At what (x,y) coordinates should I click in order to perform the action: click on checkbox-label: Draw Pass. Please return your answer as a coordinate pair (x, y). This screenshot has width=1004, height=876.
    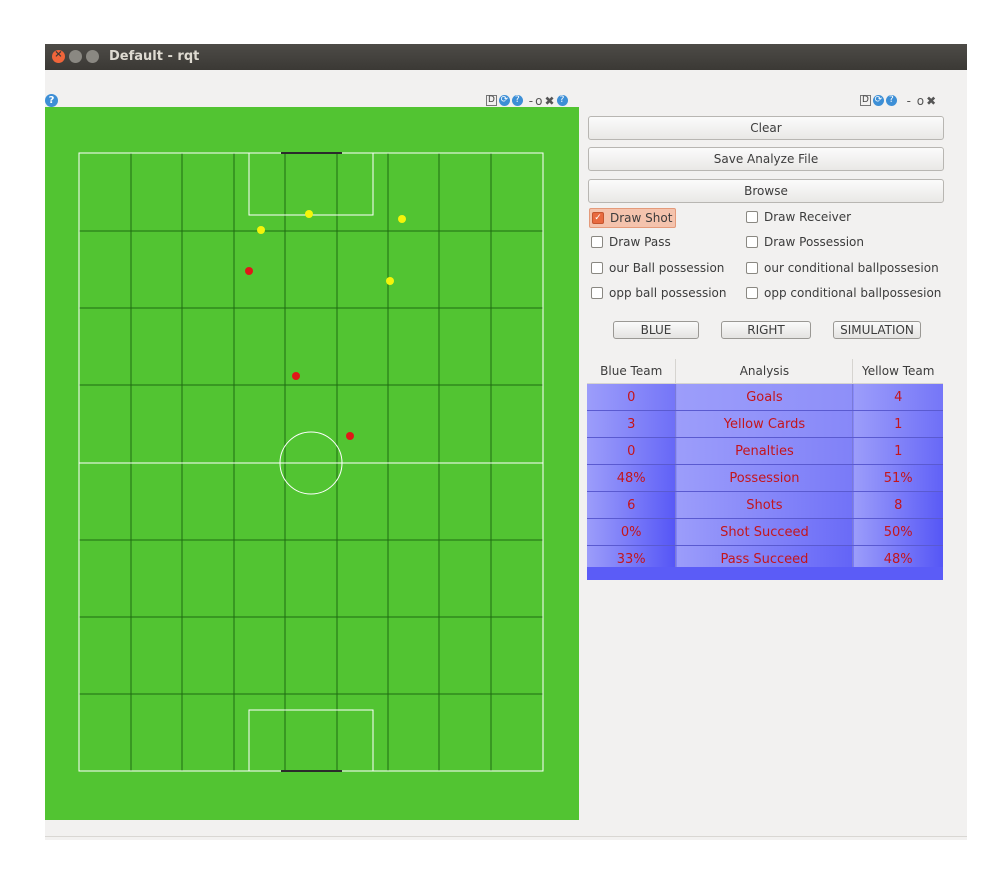
    Looking at the image, I should click on (640, 242).